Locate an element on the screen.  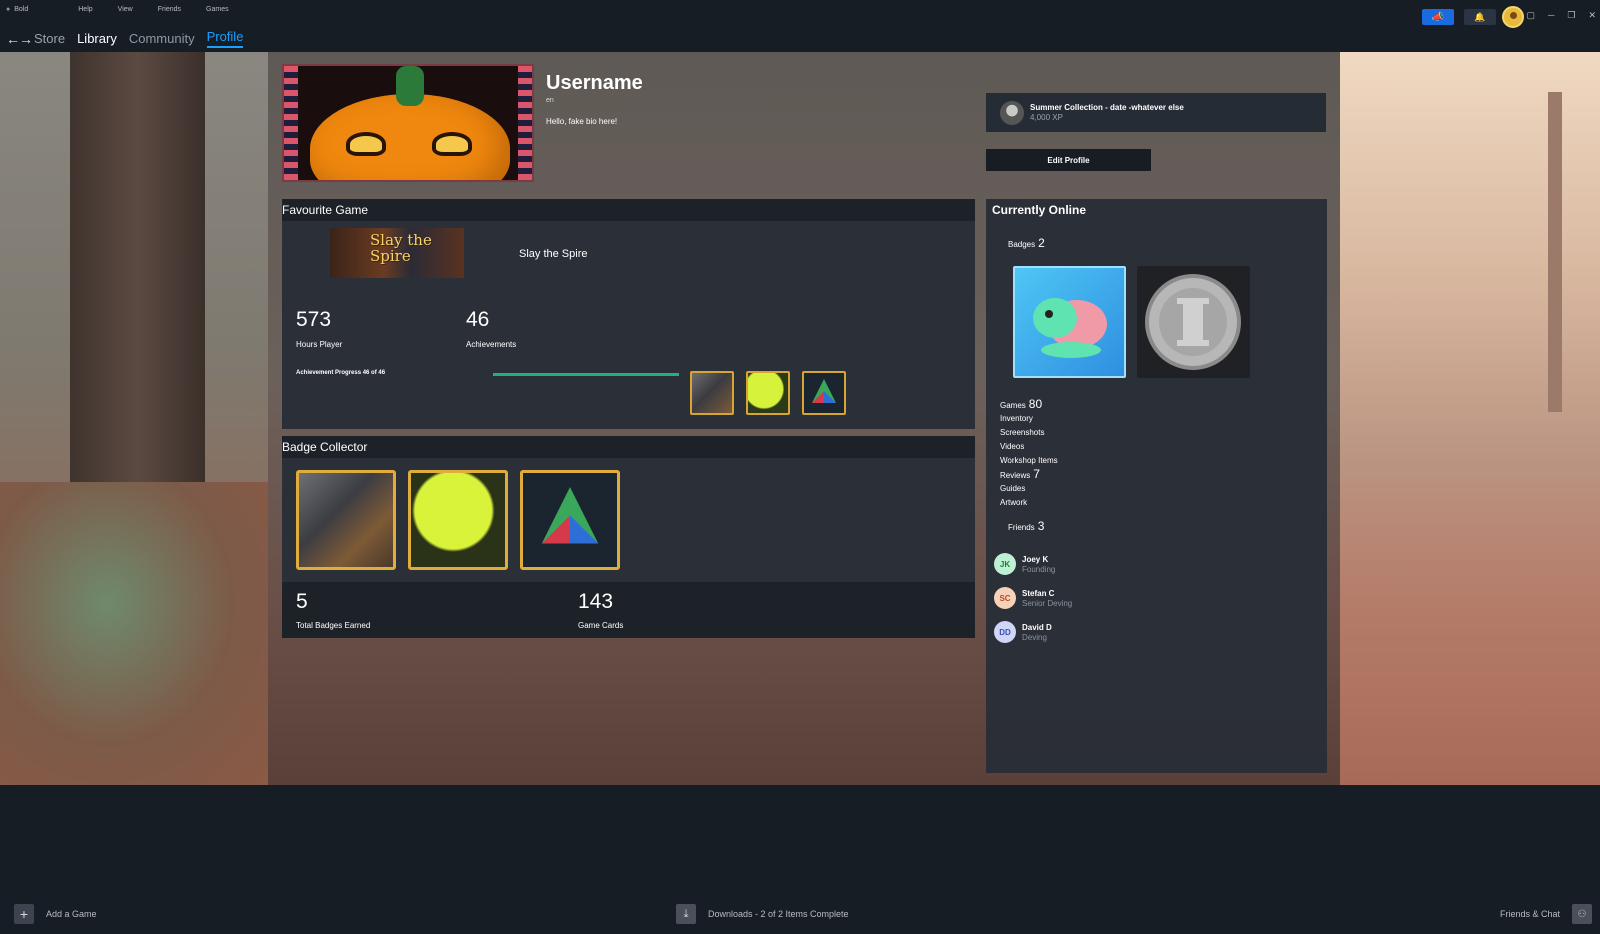
downloads-button: ⤓ Downloads - 2 of 2 Items Complete is located at coordinates (762, 914).